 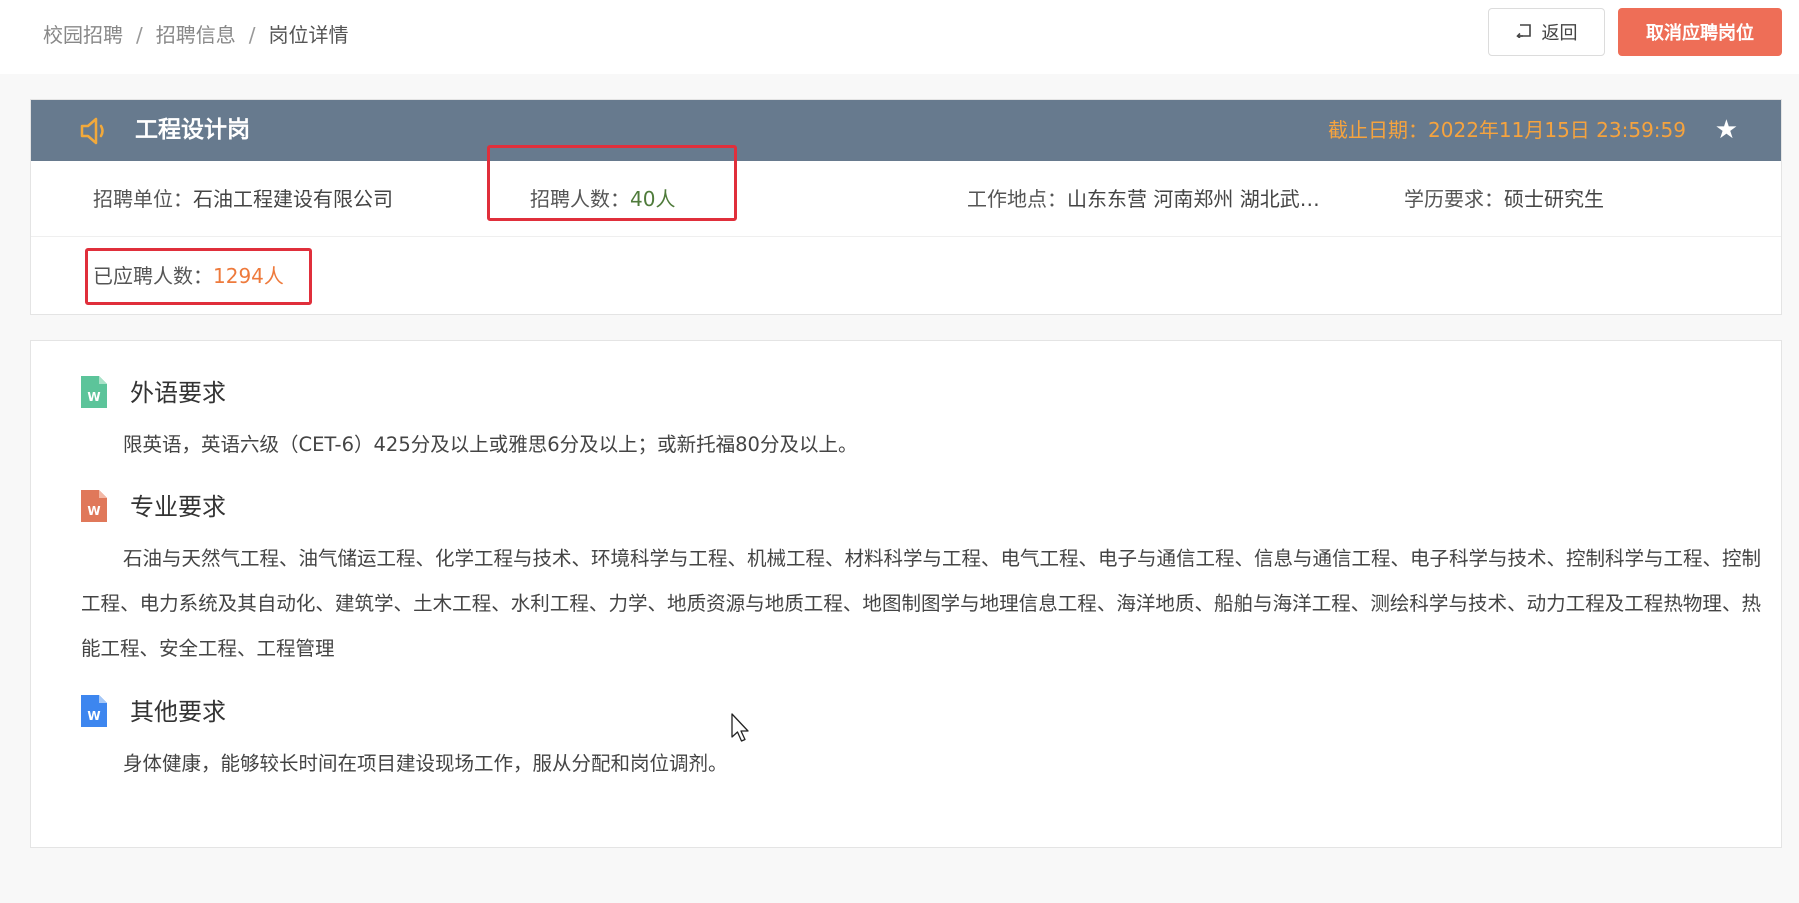 What do you see at coordinates (178, 393) in the screenshot?
I see `requirement-title: 外语要求` at bounding box center [178, 393].